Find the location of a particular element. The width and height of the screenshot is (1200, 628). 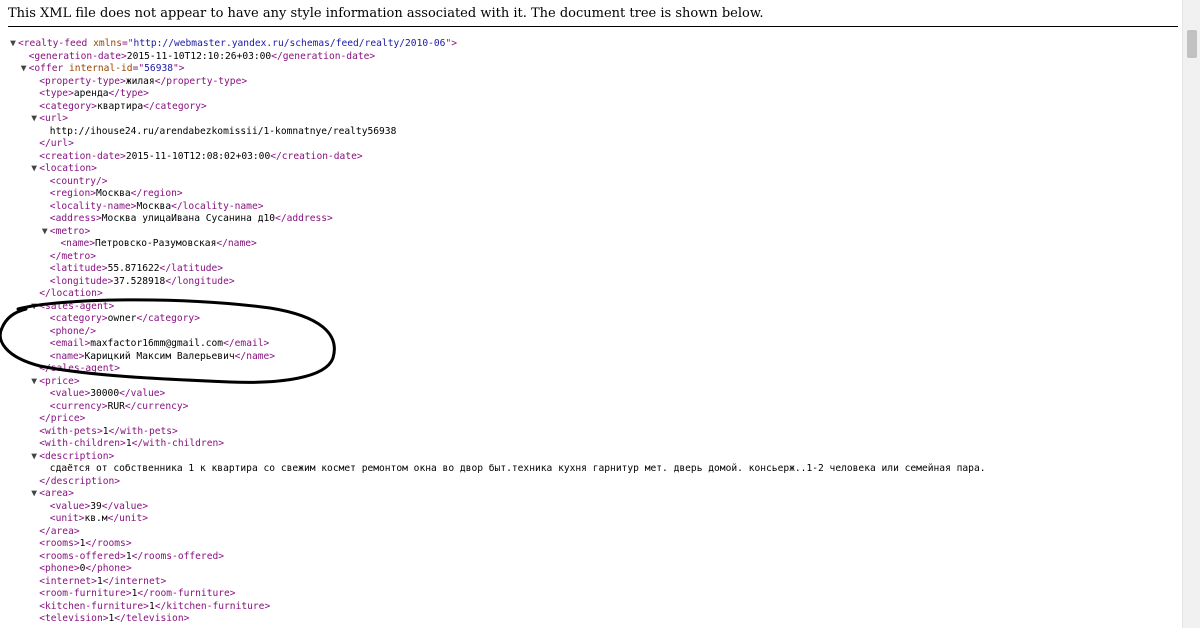

xml-line: </location> is located at coordinates (593, 294).